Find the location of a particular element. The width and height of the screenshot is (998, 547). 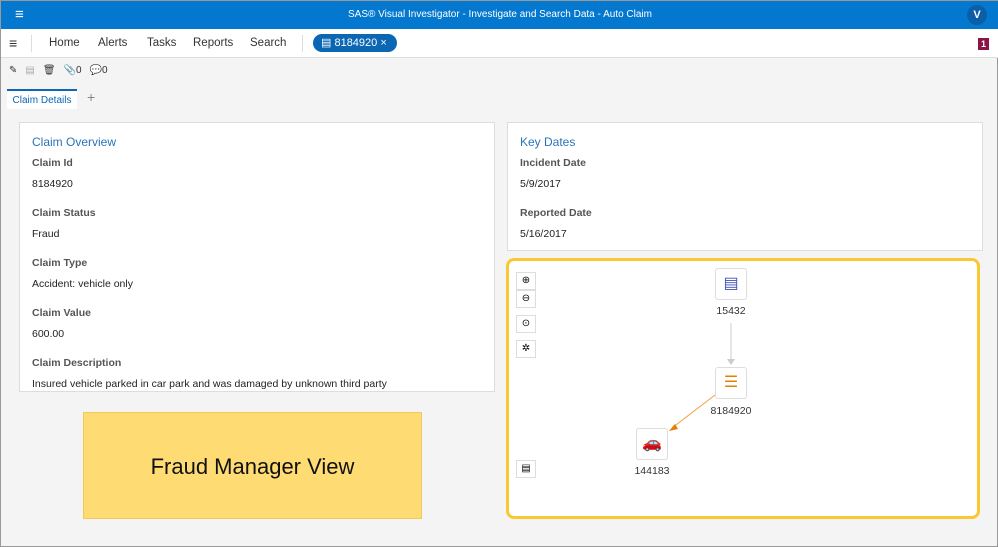

nav-search: Search is located at coordinates (268, 43).